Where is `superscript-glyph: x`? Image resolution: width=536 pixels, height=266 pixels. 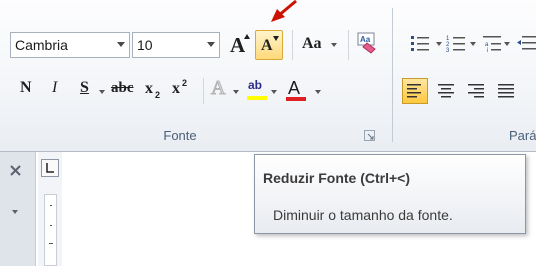
superscript-glyph: x is located at coordinates (176, 88).